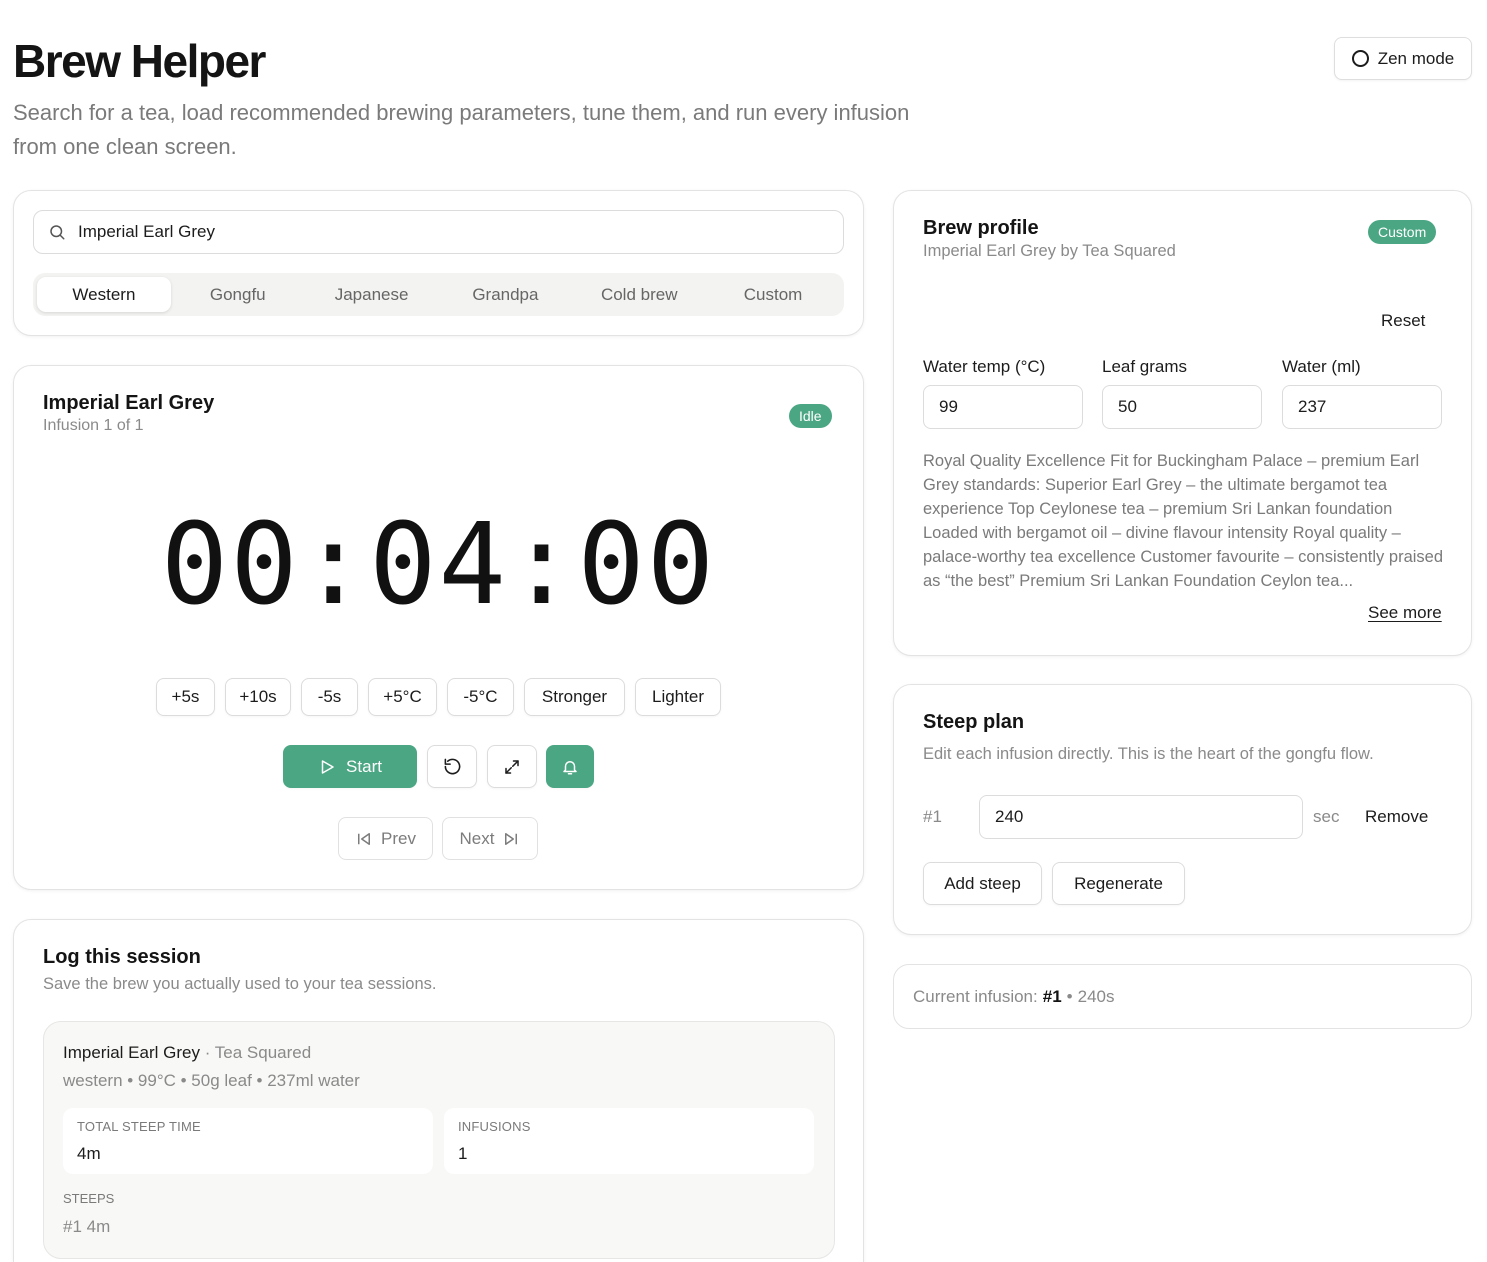 The width and height of the screenshot is (1487, 1262). I want to click on maximize-icon, so click(512, 766).